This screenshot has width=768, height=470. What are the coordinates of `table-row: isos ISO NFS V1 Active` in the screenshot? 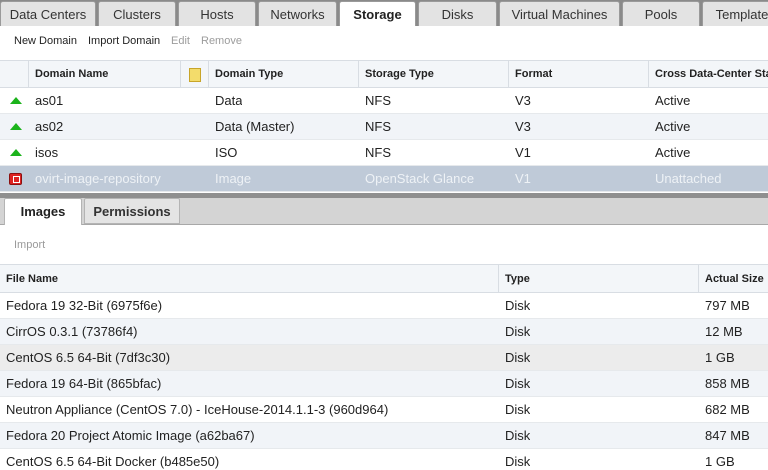 It's located at (384, 153).